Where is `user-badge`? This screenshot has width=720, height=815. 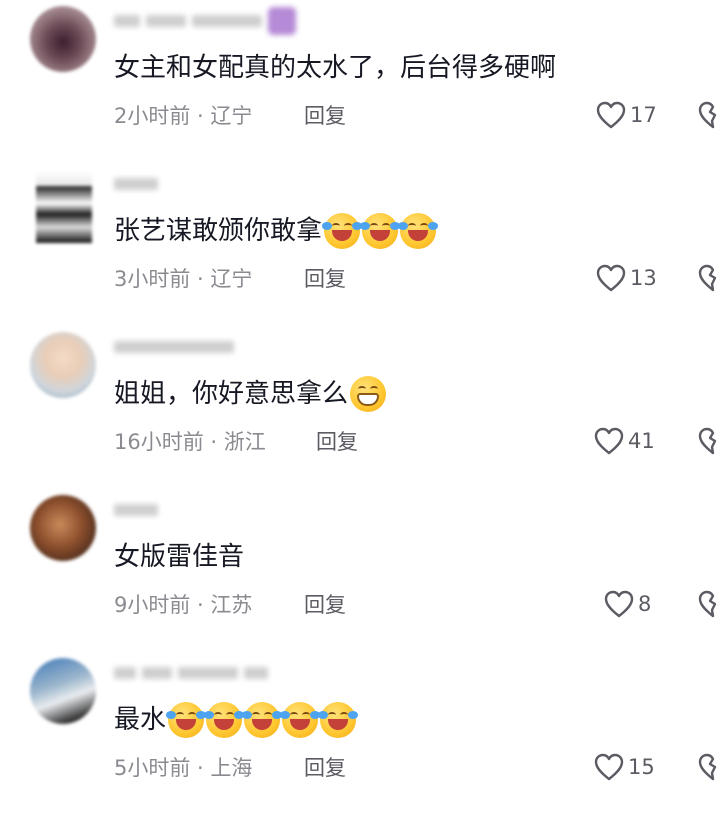 user-badge is located at coordinates (282, 21).